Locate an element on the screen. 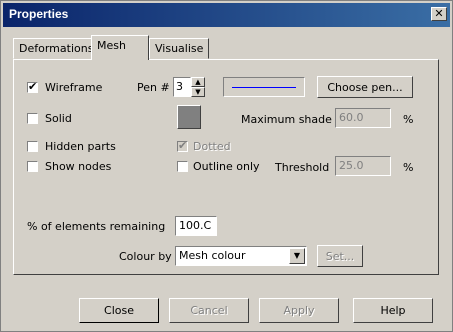 The image size is (453, 332). show-nodes-checkbox is located at coordinates (32, 166).